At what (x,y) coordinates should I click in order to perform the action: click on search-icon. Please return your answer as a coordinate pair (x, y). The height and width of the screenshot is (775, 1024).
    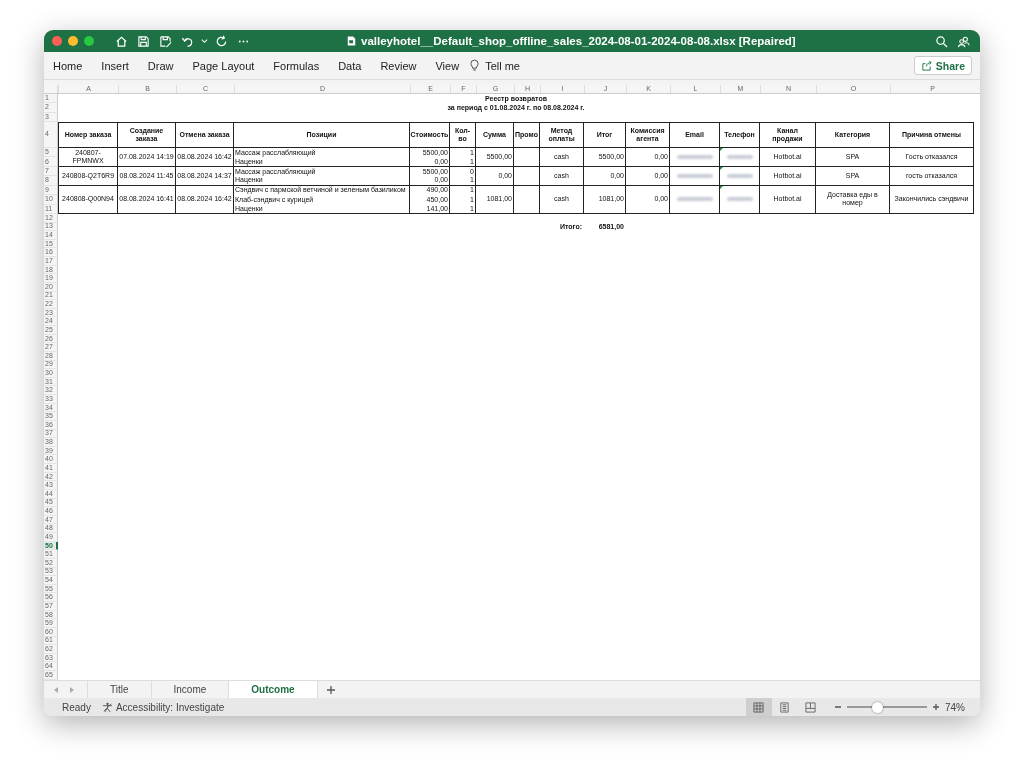
    Looking at the image, I should click on (941, 41).